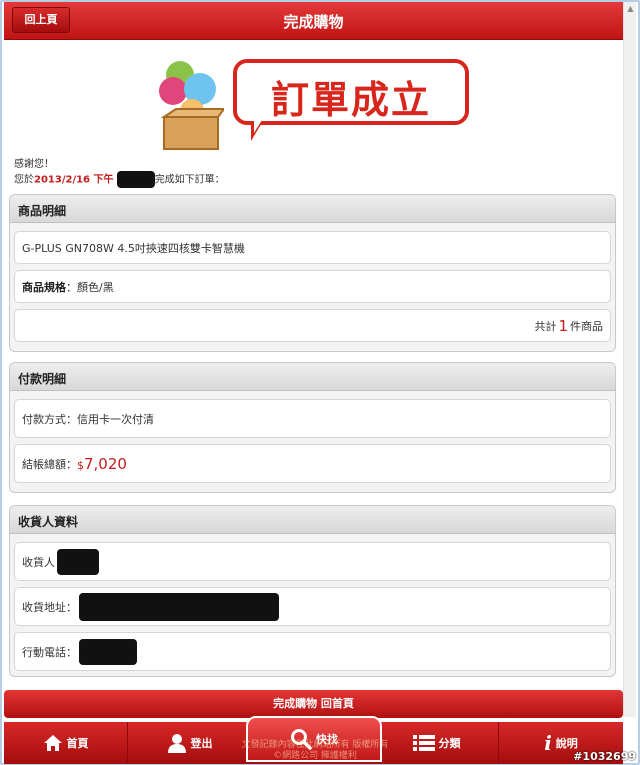 The height and width of the screenshot is (765, 640). What do you see at coordinates (191, 105) in the screenshot?
I see `mascot-illustration` at bounding box center [191, 105].